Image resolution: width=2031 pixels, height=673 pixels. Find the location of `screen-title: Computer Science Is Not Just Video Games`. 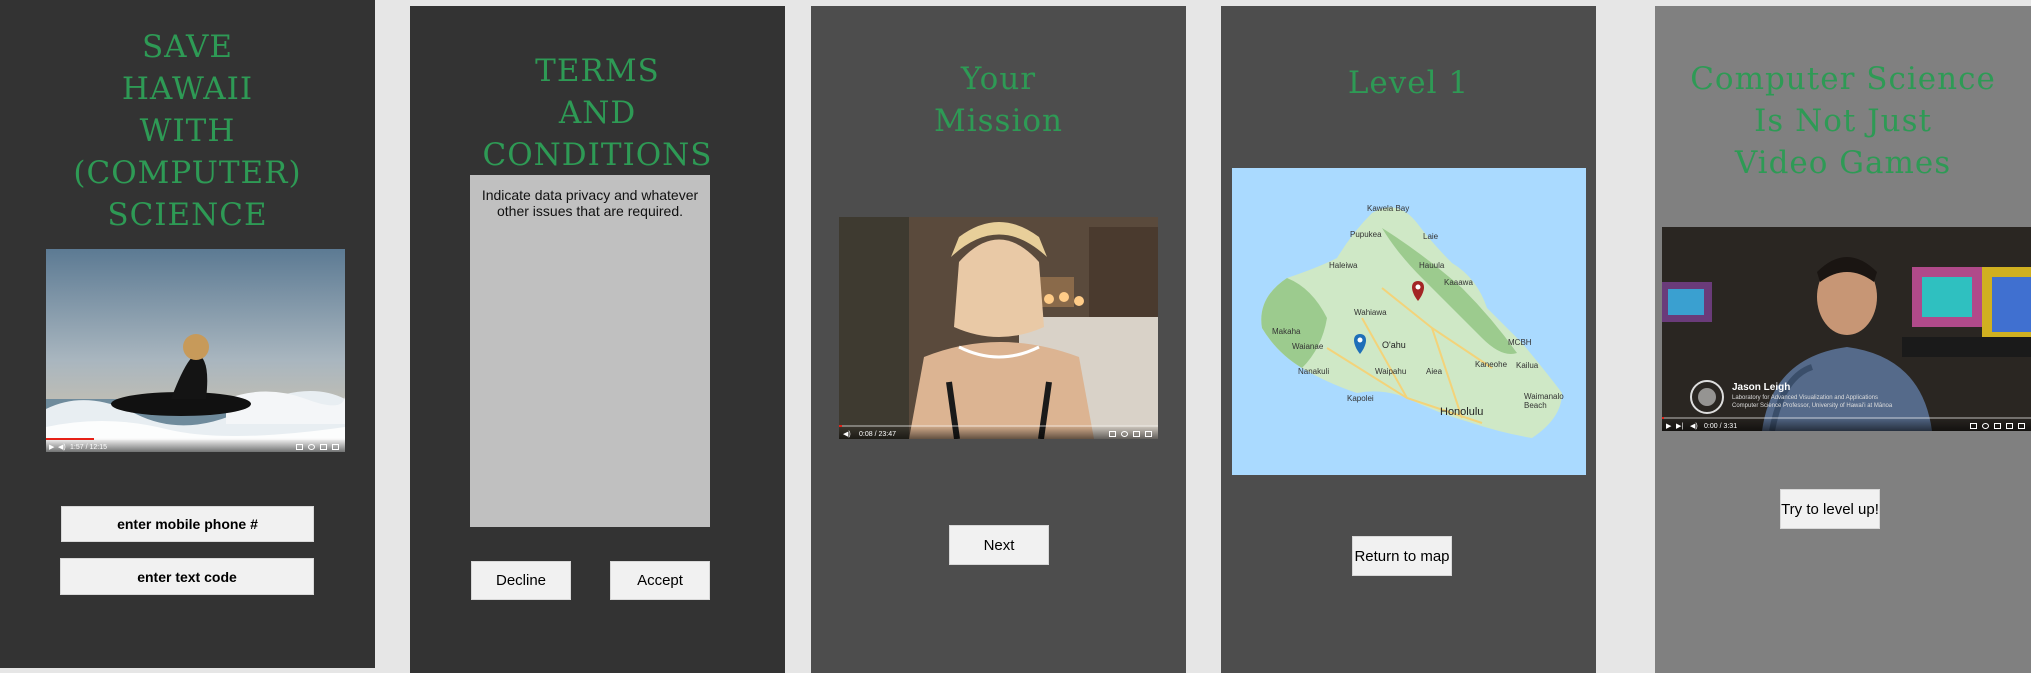

screen-title: Computer Science Is Not Just Video Games is located at coordinates (1843, 121).